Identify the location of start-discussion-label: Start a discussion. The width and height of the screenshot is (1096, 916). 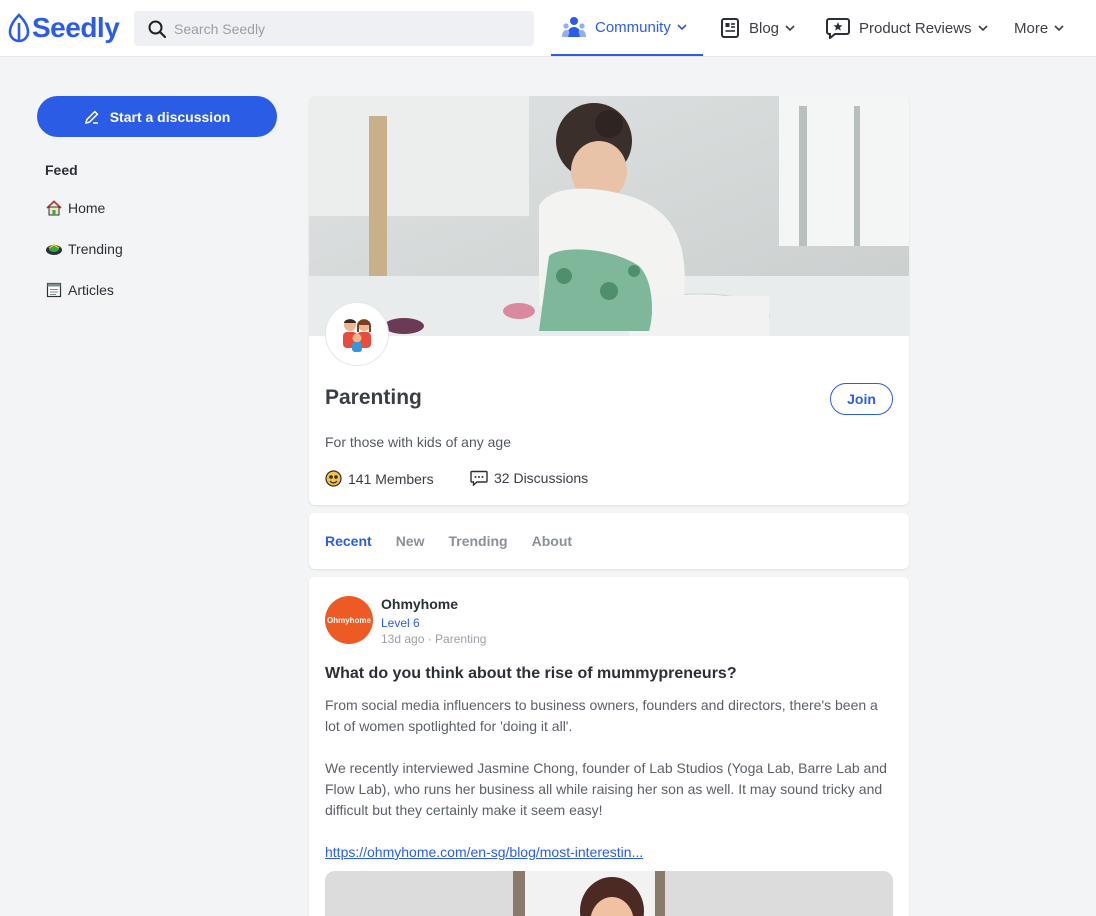
(170, 116).